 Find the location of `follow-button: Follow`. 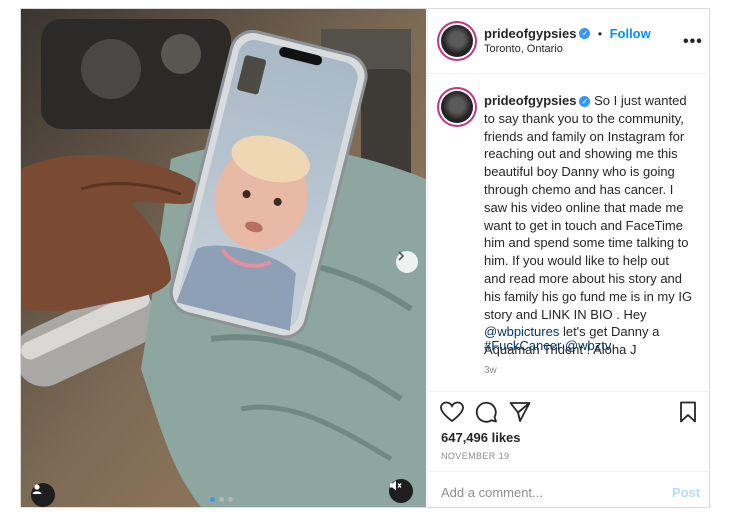

follow-button: Follow is located at coordinates (630, 33).